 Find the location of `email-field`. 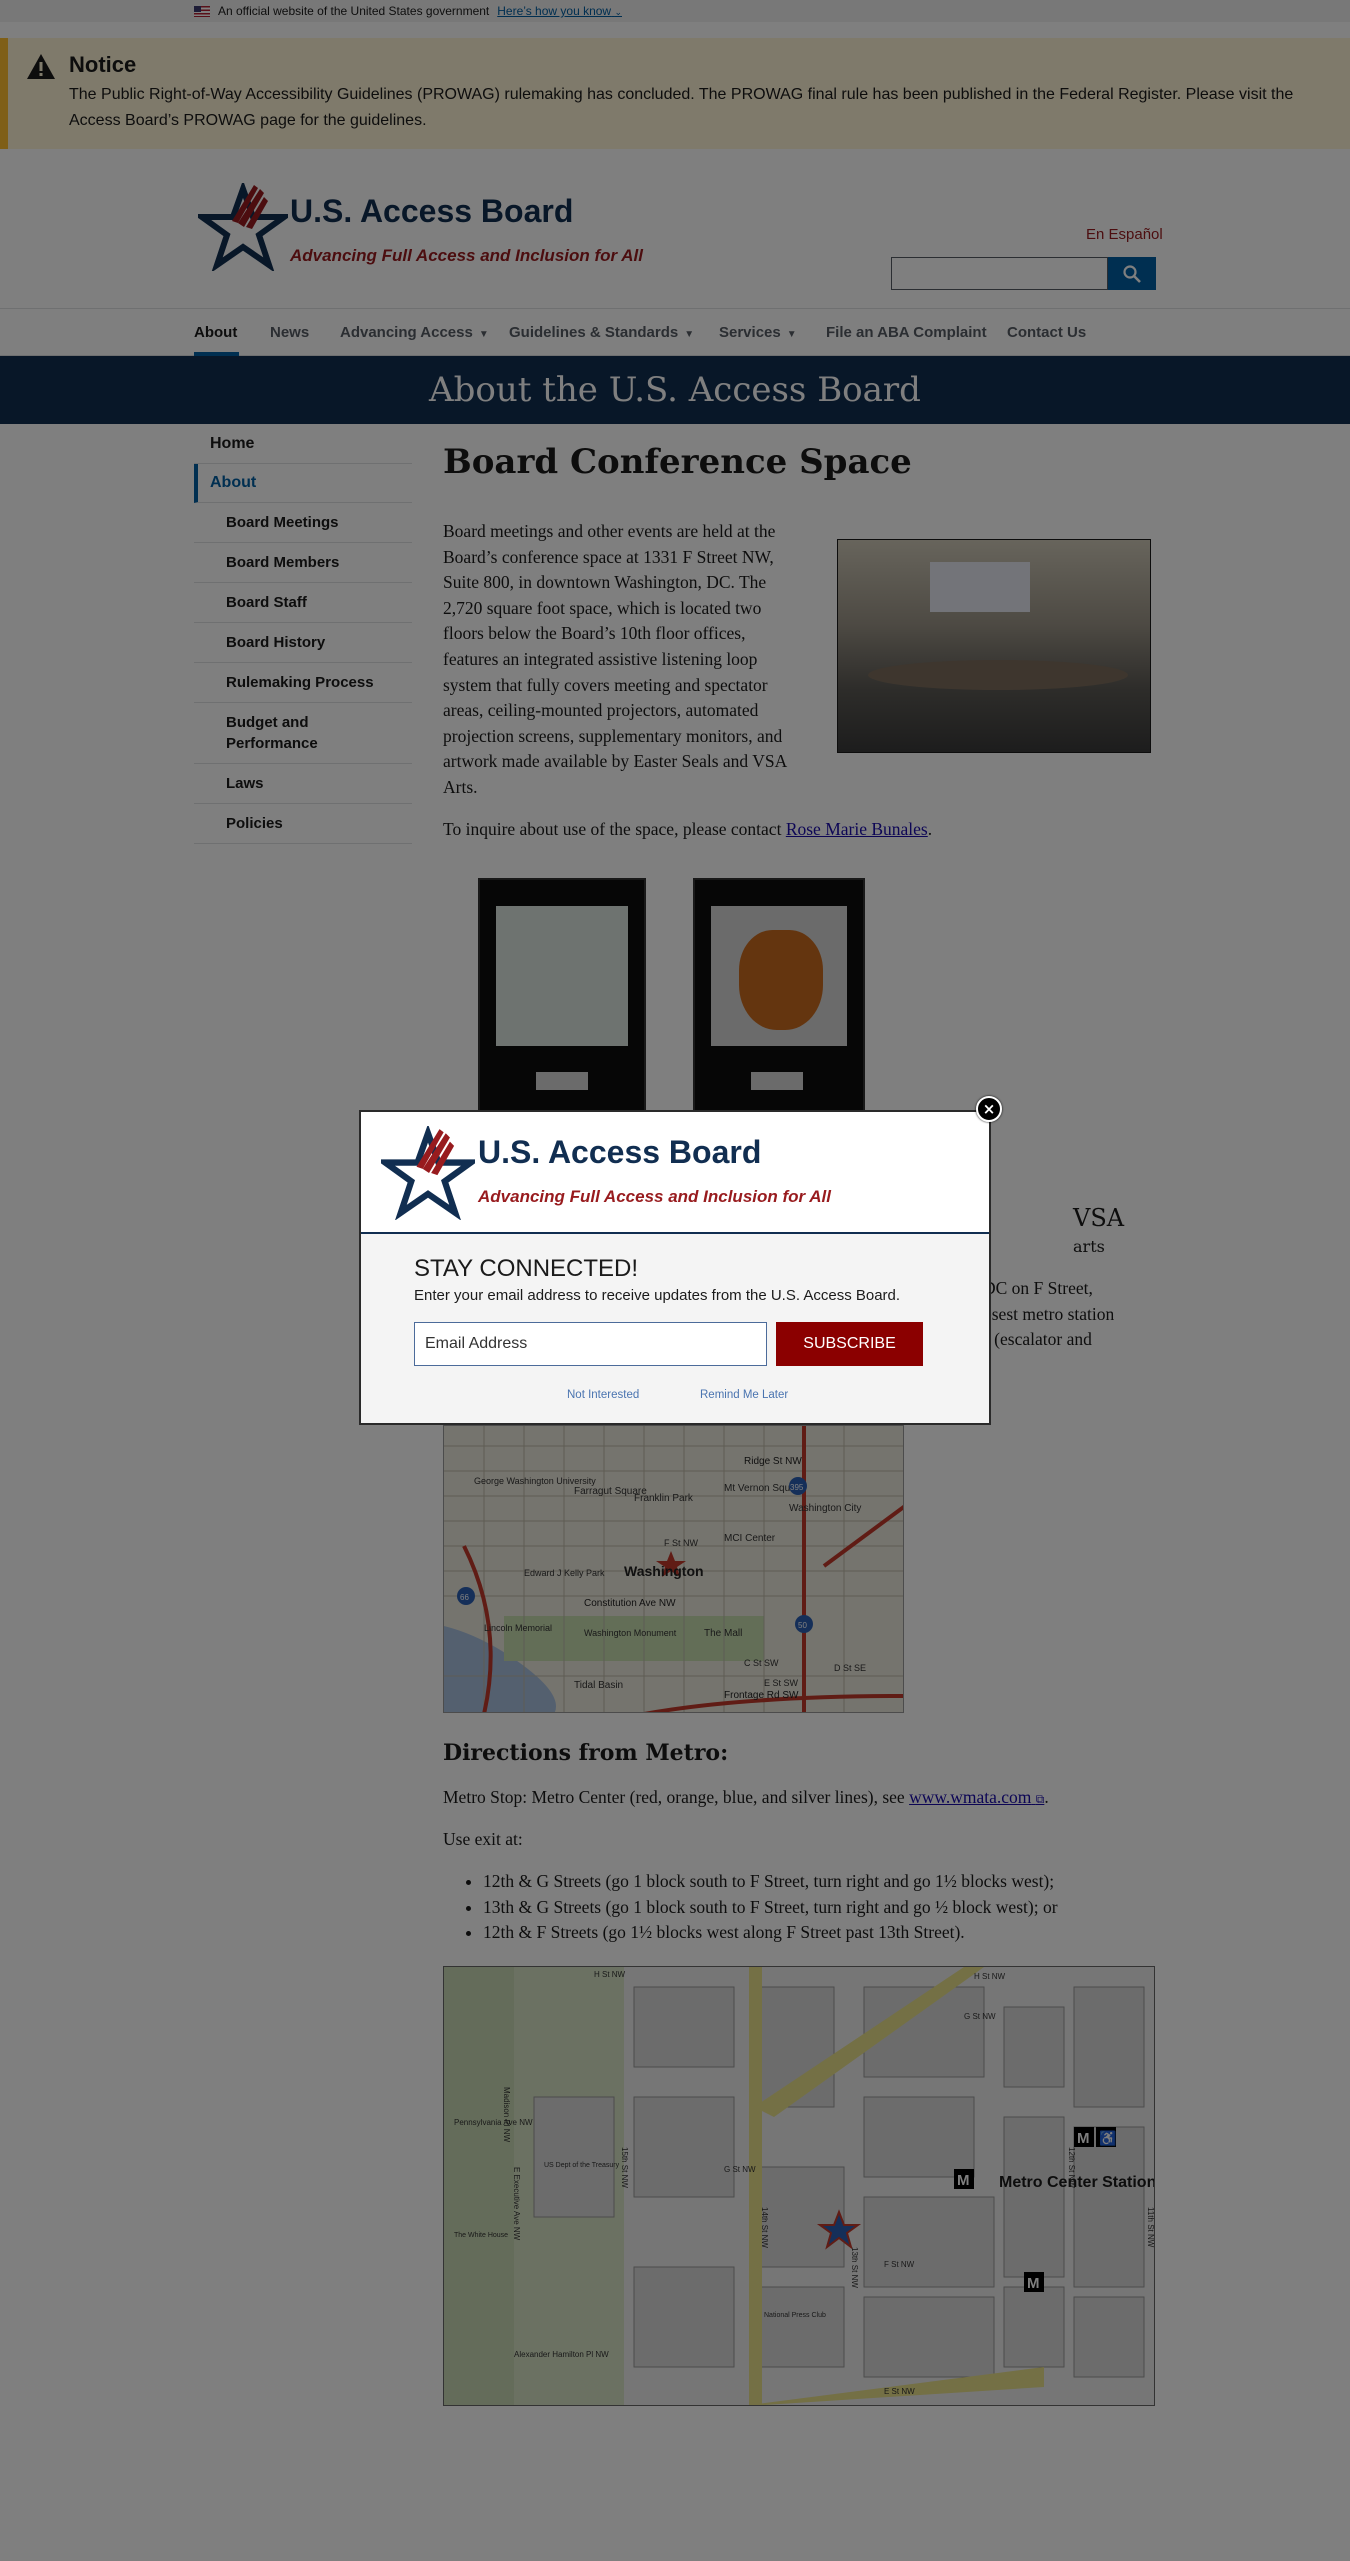

email-field is located at coordinates (590, 1344).